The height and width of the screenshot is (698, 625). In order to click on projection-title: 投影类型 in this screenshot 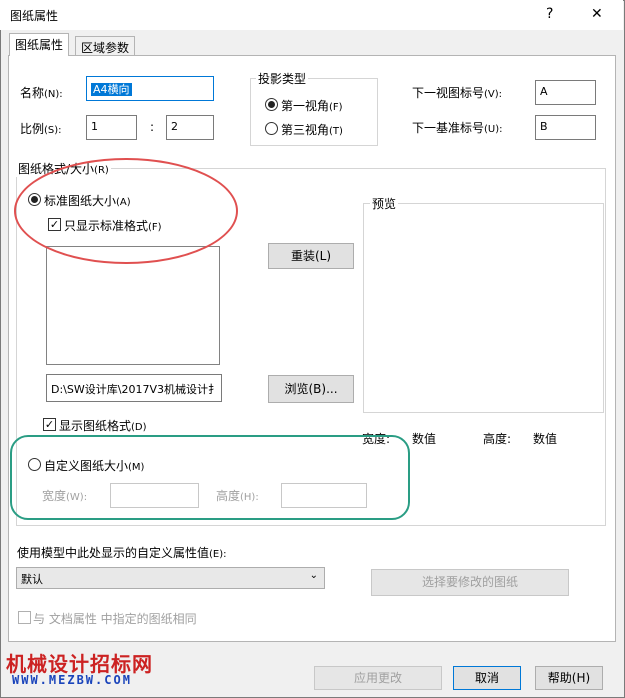, I will do `click(282, 78)`.